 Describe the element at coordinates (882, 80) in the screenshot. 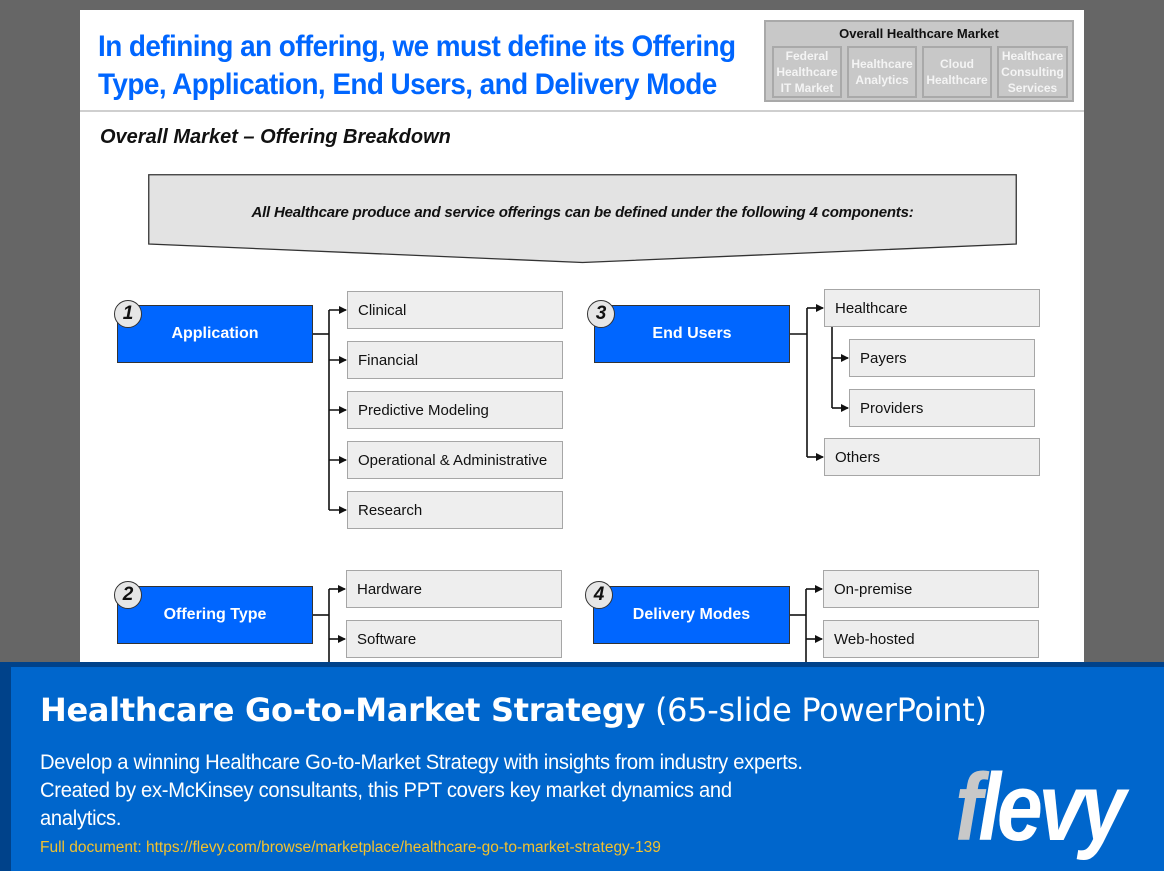

I see `segment-line: Analytics` at that location.